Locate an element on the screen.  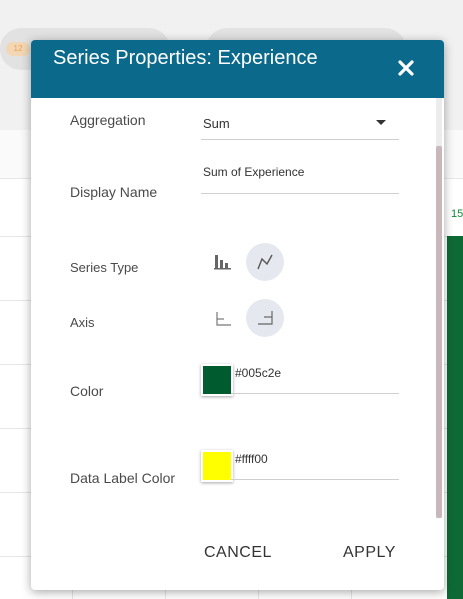
left-axis-icon is located at coordinates (223, 319).